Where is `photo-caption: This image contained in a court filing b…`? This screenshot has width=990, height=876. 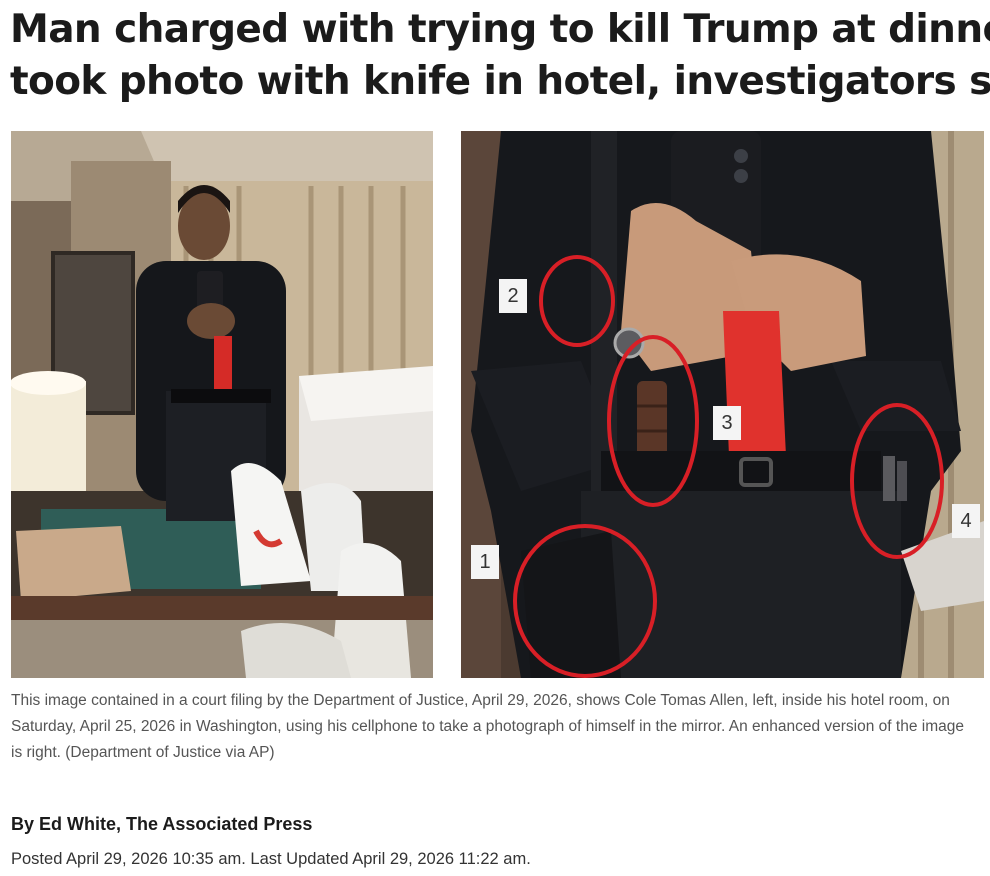
photo-caption: This image contained in a court filing b… is located at coordinates (487, 726).